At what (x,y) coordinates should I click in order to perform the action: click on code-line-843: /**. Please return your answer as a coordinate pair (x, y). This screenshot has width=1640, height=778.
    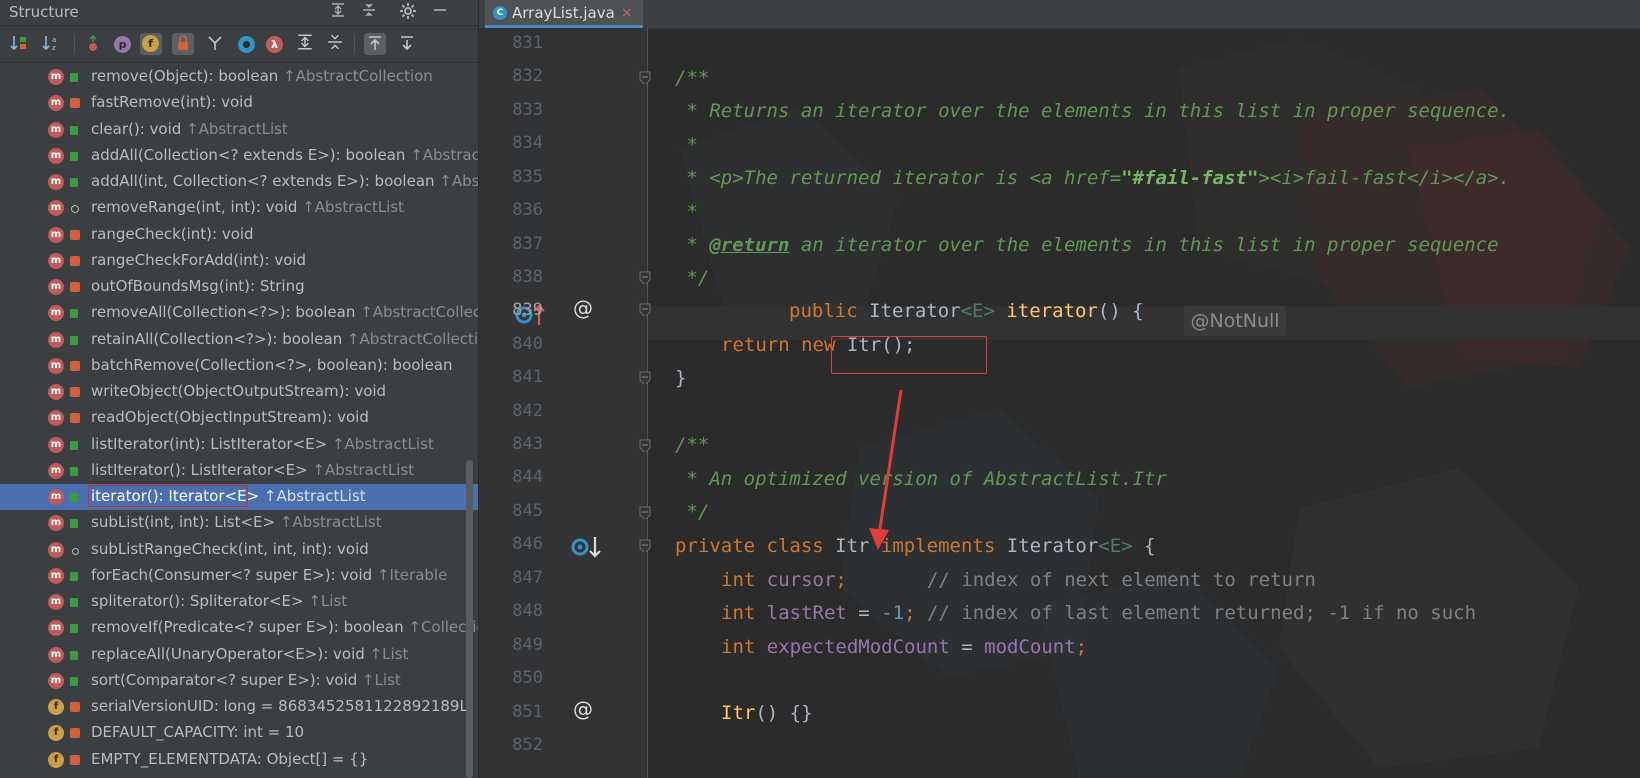
    Looking at the image, I should click on (692, 445).